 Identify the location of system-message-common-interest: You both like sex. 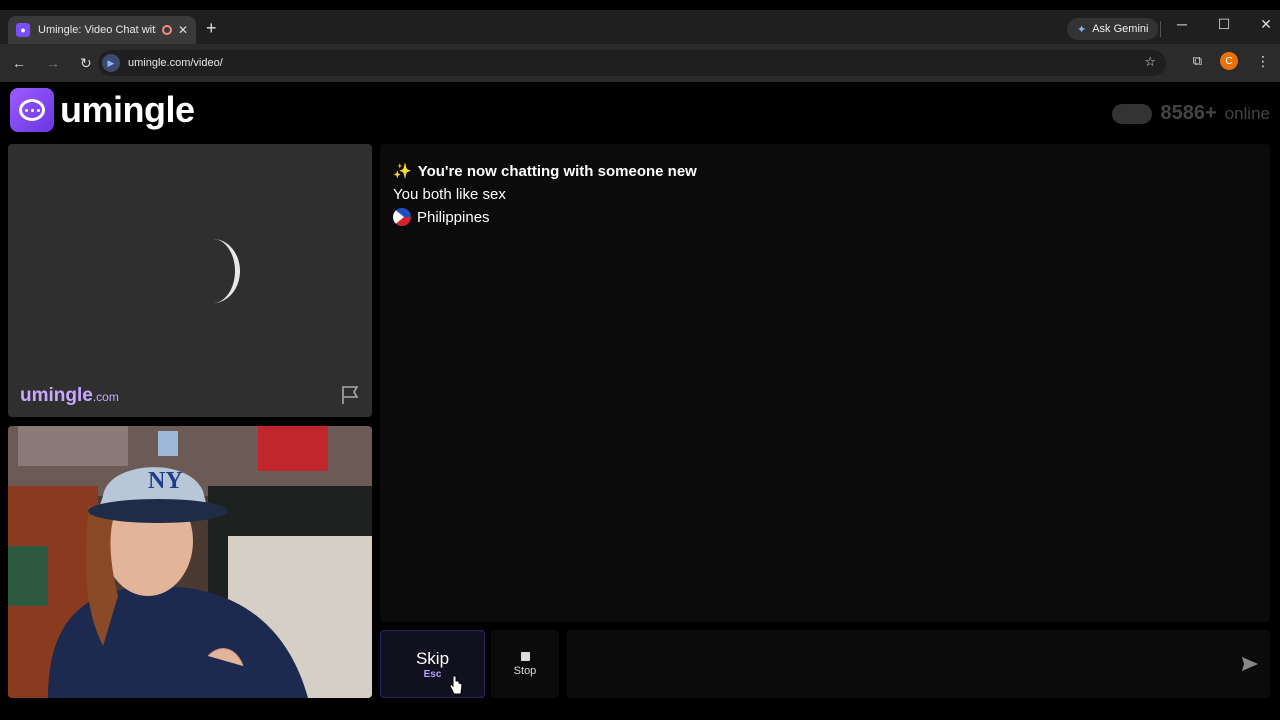
(449, 194).